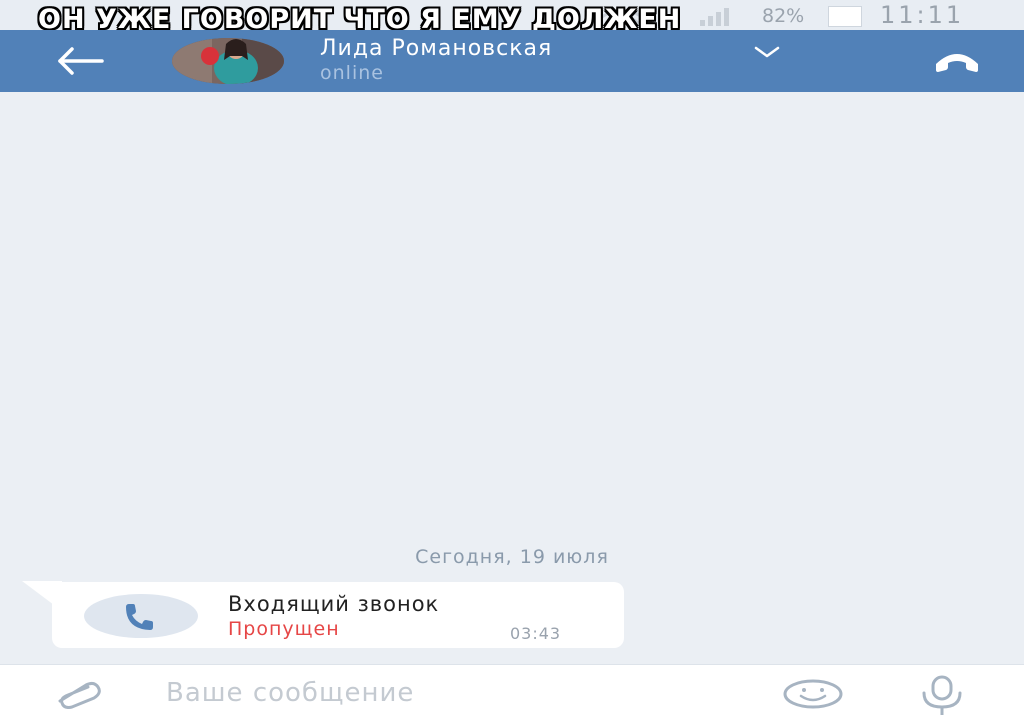 The height and width of the screenshot is (721, 1024). Describe the element at coordinates (284, 629) in the screenshot. I see `call-status: Пропущен` at that location.